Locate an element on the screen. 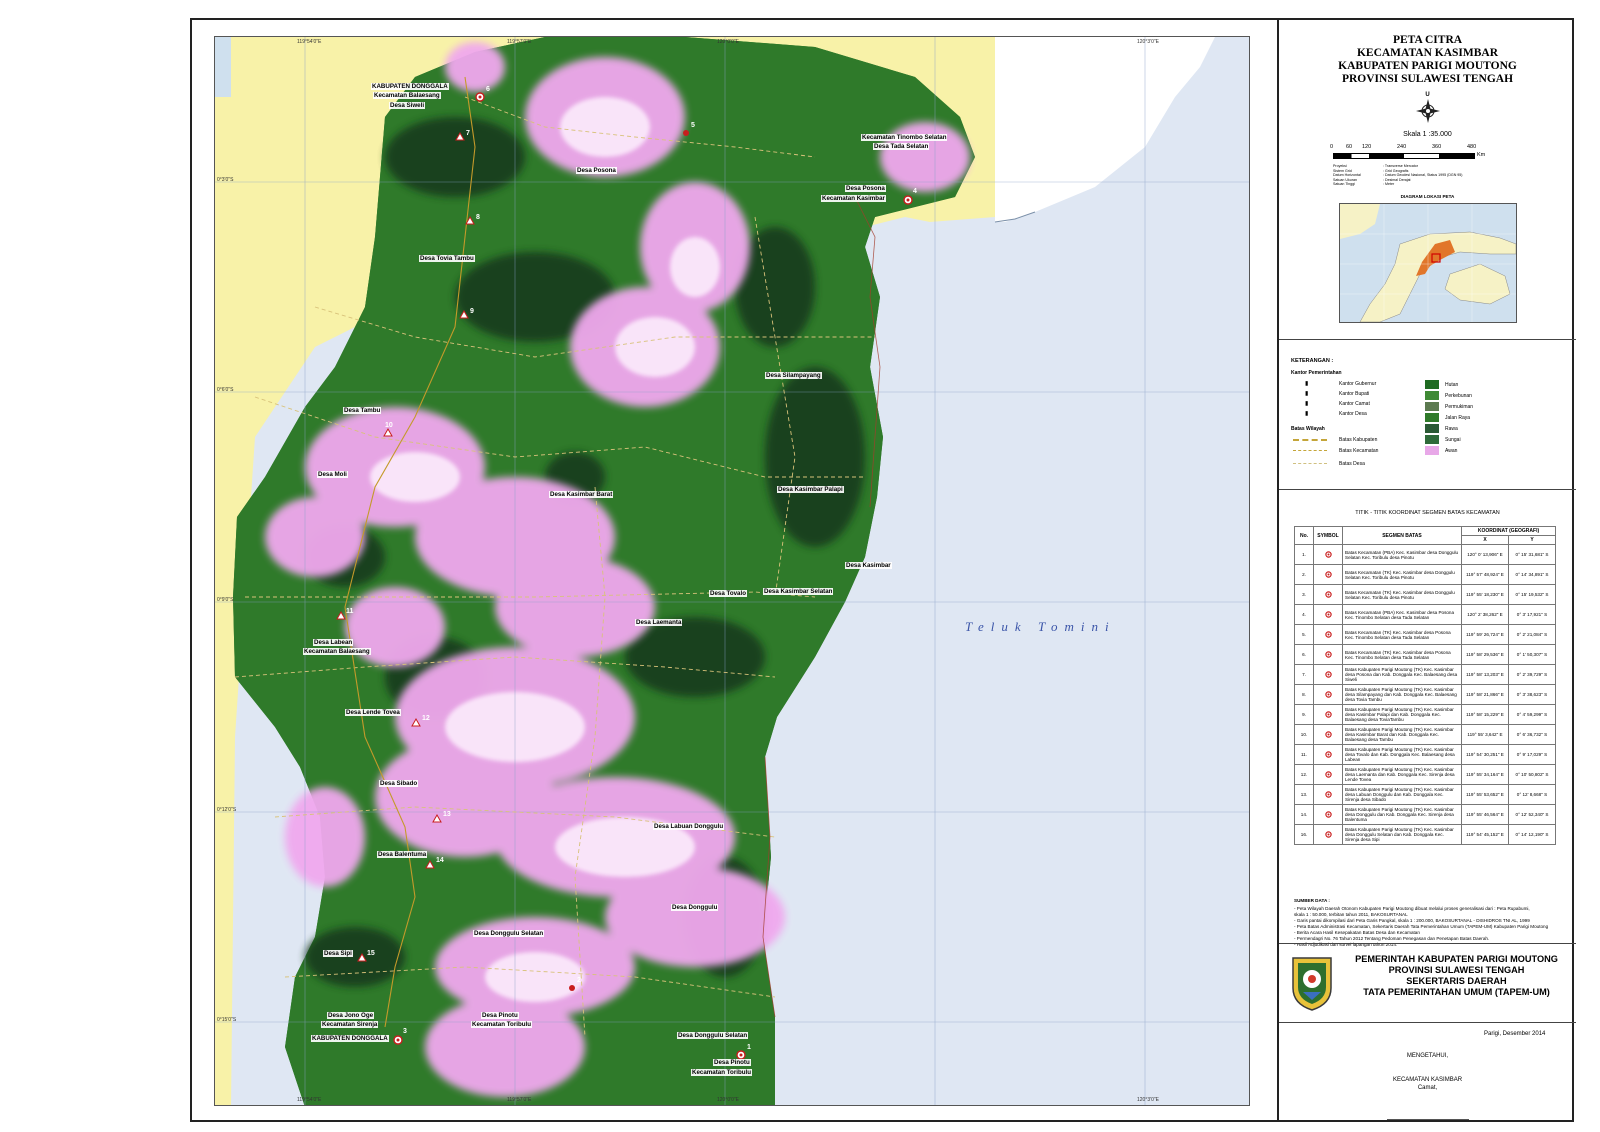 The image size is (1600, 1132). row-no: 14. is located at coordinates (1304, 814).